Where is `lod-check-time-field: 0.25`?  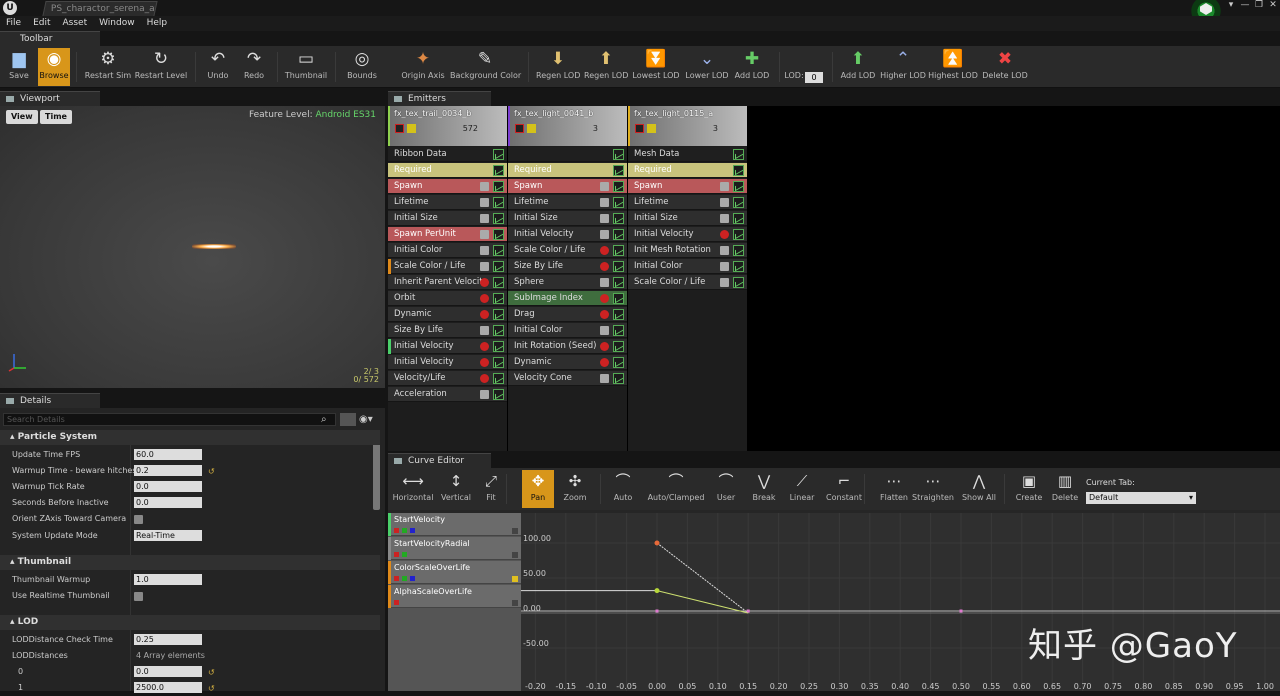 lod-check-time-field: 0.25 is located at coordinates (168, 639).